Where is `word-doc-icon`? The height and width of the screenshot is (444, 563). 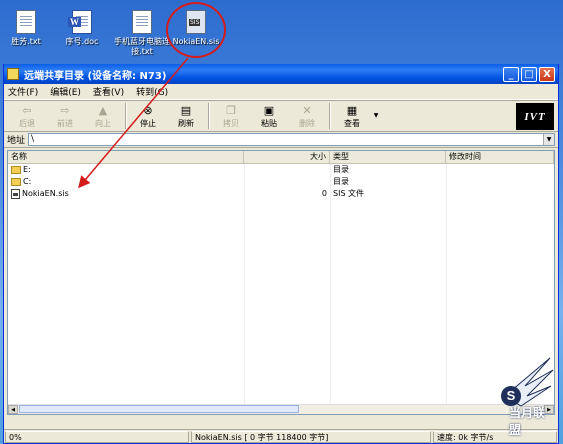
word-doc-icon is located at coordinates (80, 22).